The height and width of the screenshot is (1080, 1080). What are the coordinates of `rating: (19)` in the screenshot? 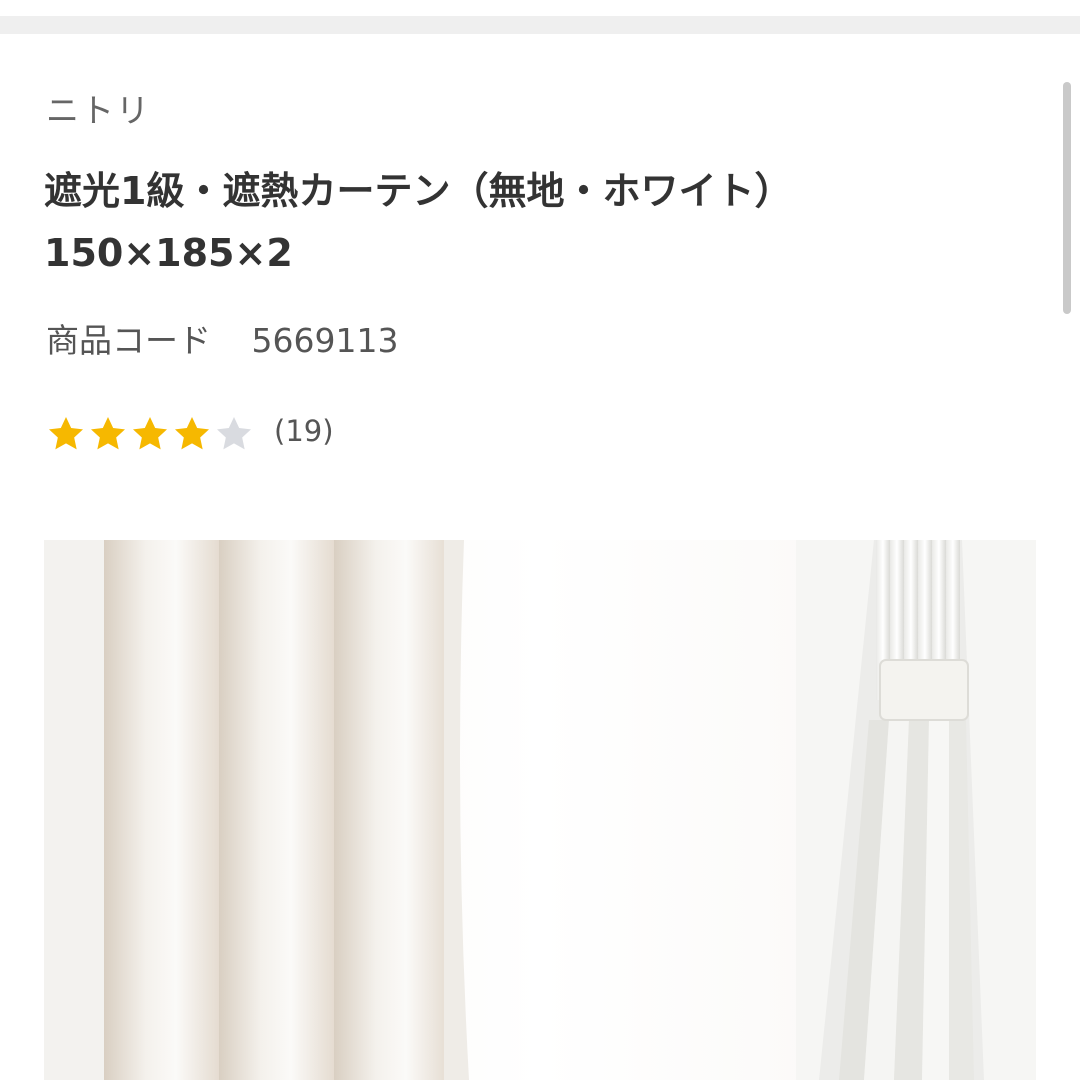 It's located at (190, 434).